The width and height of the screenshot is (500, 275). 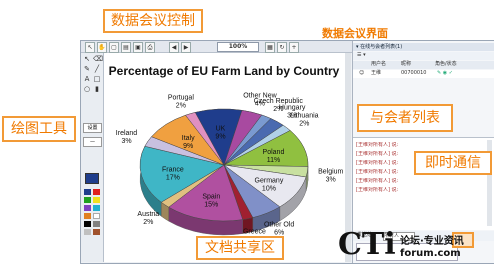 What do you see at coordinates (102, 47) in the screenshot?
I see `pan-tool-icon: ✋` at bounding box center [102, 47].